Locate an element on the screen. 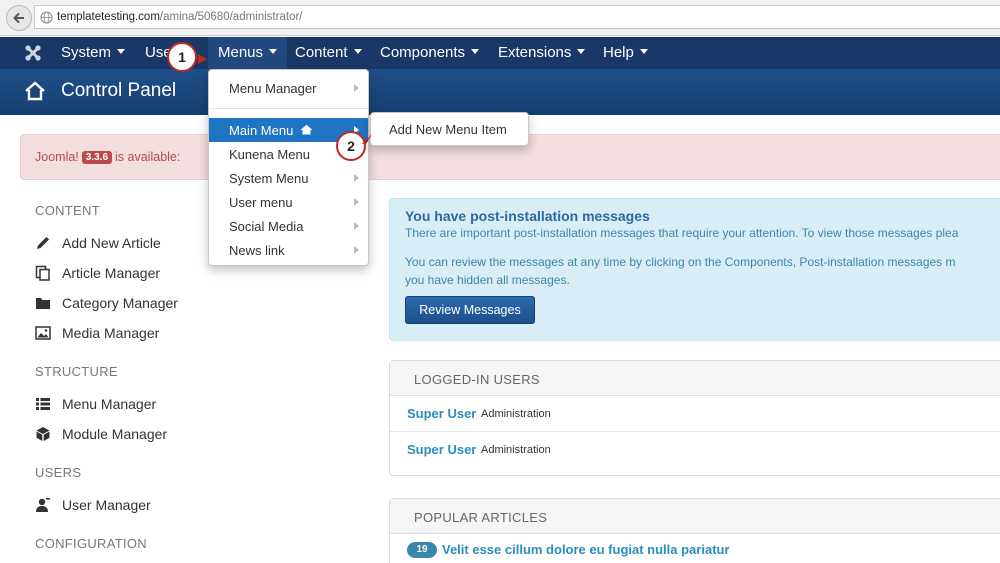 The image size is (1000, 563). post-install-text-2b: you have hidden all messages. is located at coordinates (487, 280).